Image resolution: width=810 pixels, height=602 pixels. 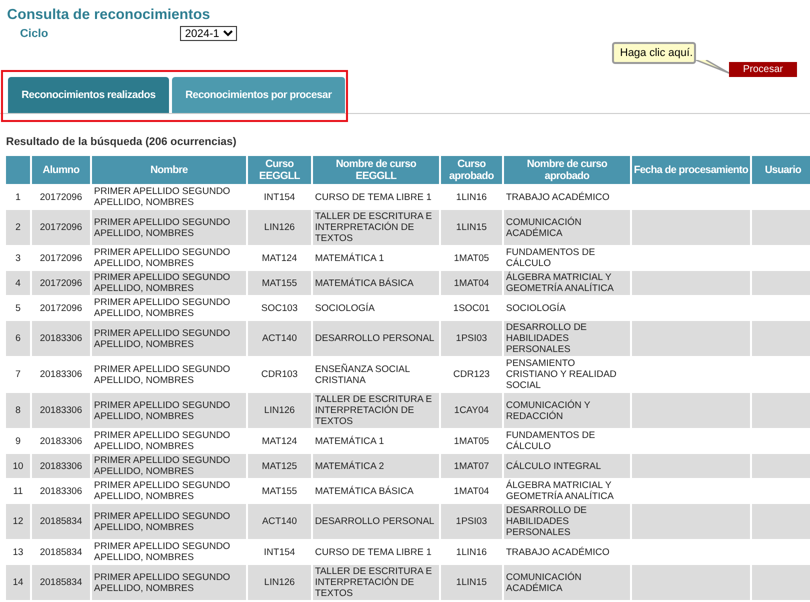 What do you see at coordinates (279, 283) in the screenshot?
I see `table-cell: MAT155` at bounding box center [279, 283].